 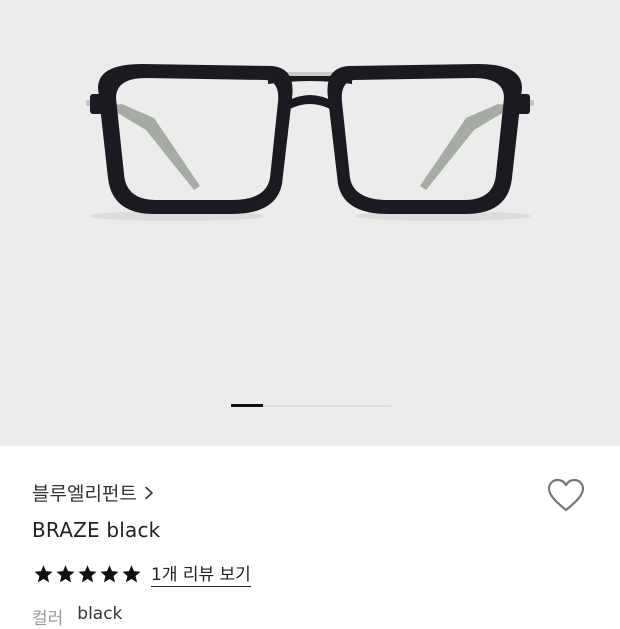 I want to click on color-label: 컬러, so click(x=48, y=619).